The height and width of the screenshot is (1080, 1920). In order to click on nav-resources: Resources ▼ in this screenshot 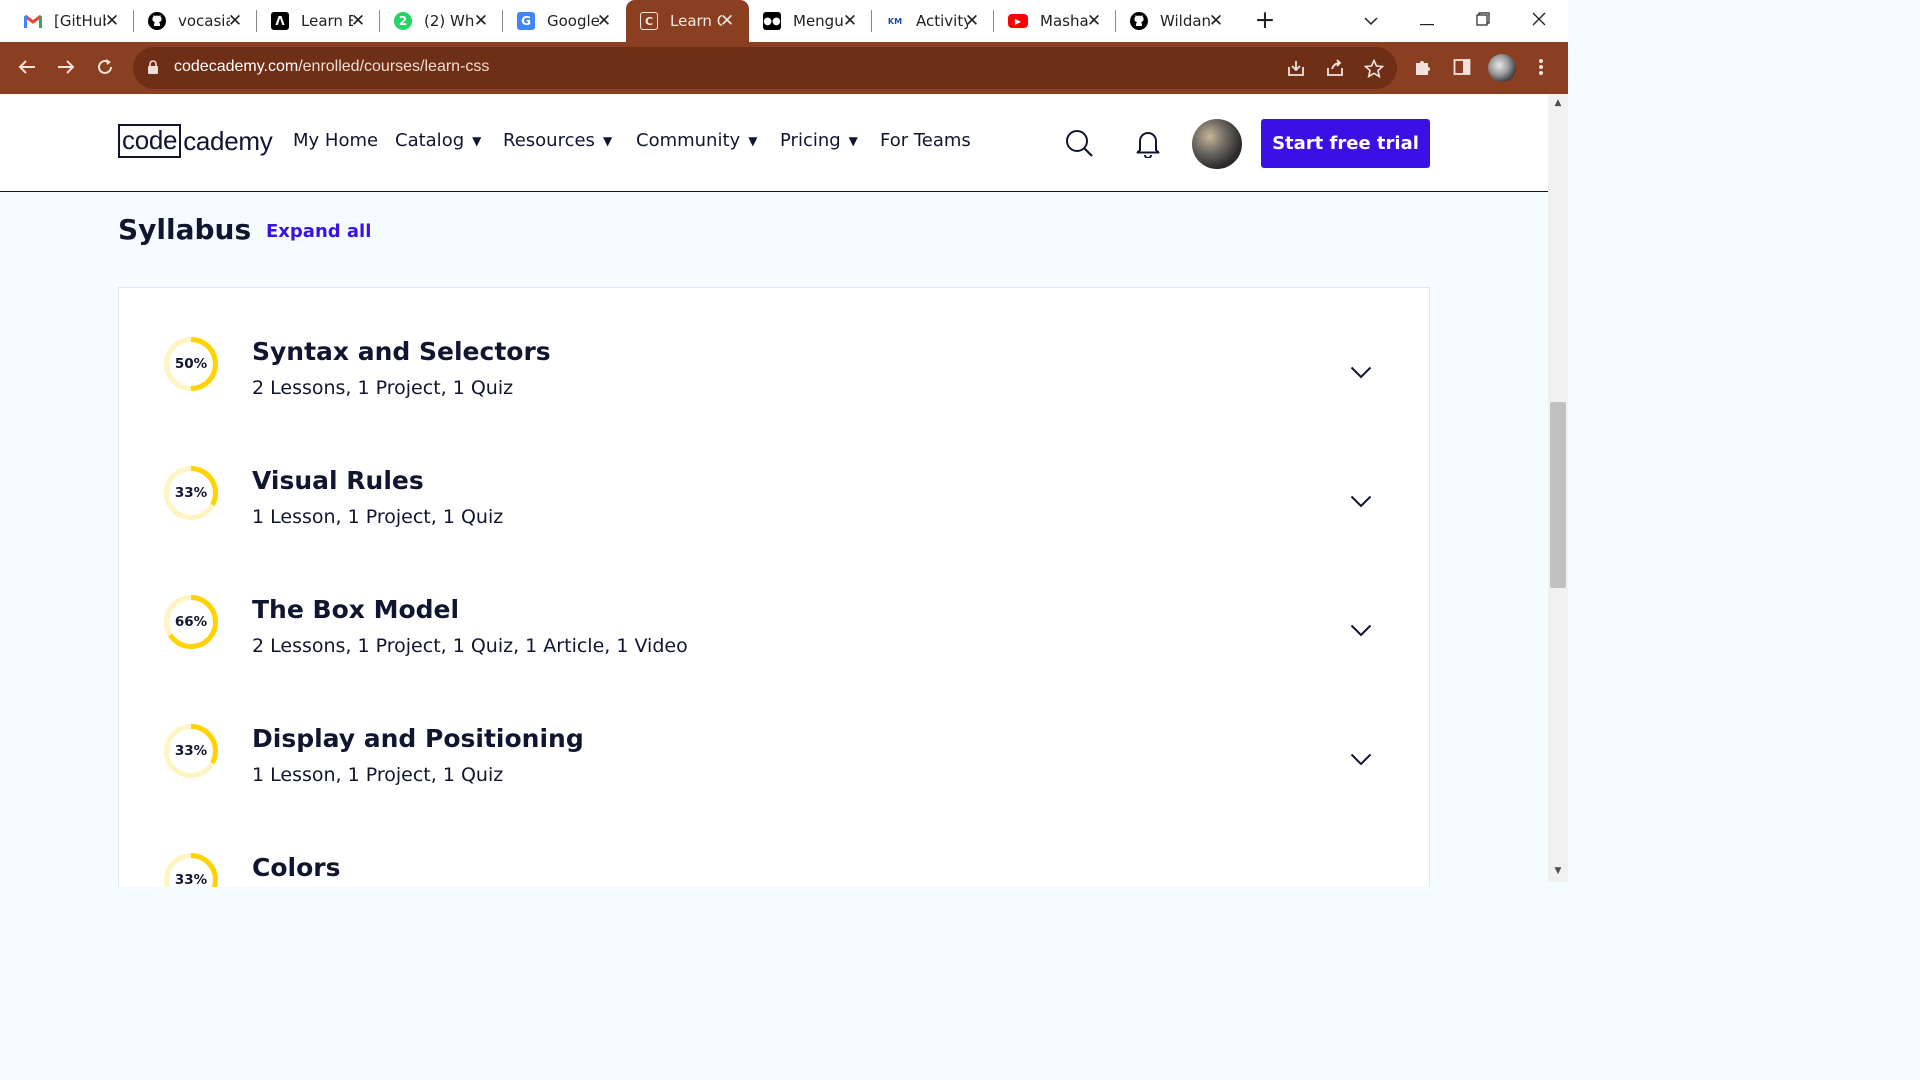, I will do `click(557, 140)`.